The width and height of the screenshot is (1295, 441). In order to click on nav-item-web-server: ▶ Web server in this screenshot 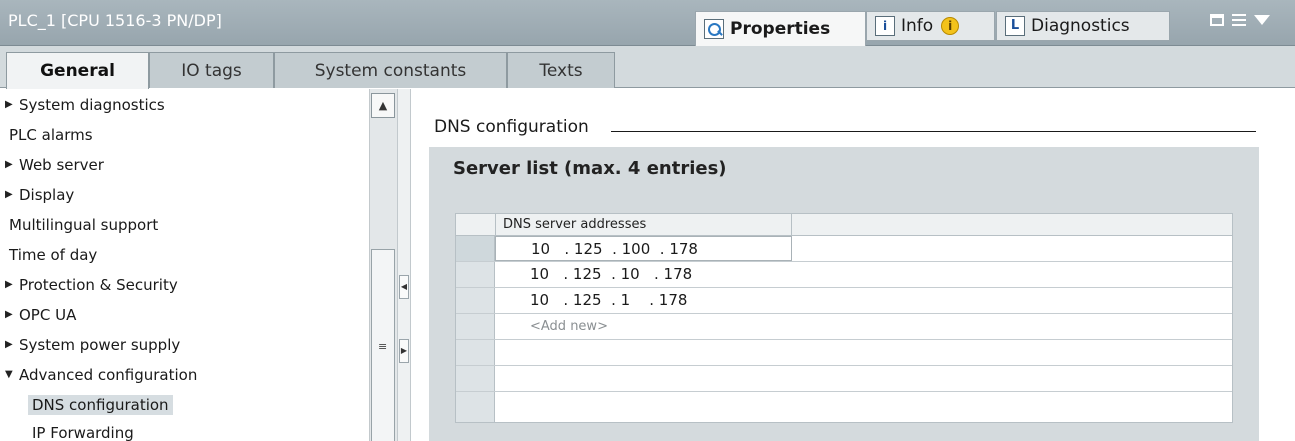, I will do `click(54, 164)`.